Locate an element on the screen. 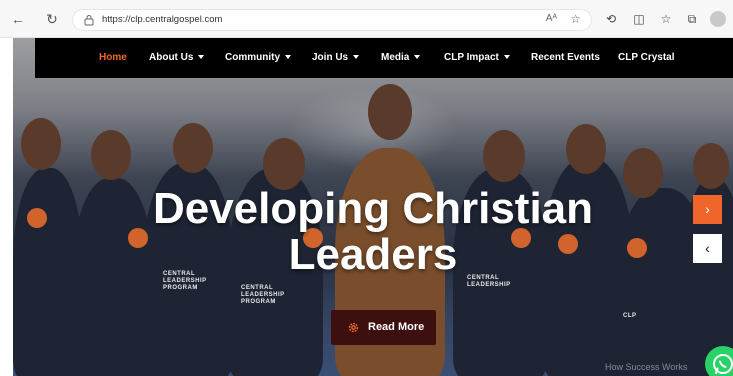 This screenshot has height=376, width=733. watermark-text: How Success Works is located at coordinates (646, 367).